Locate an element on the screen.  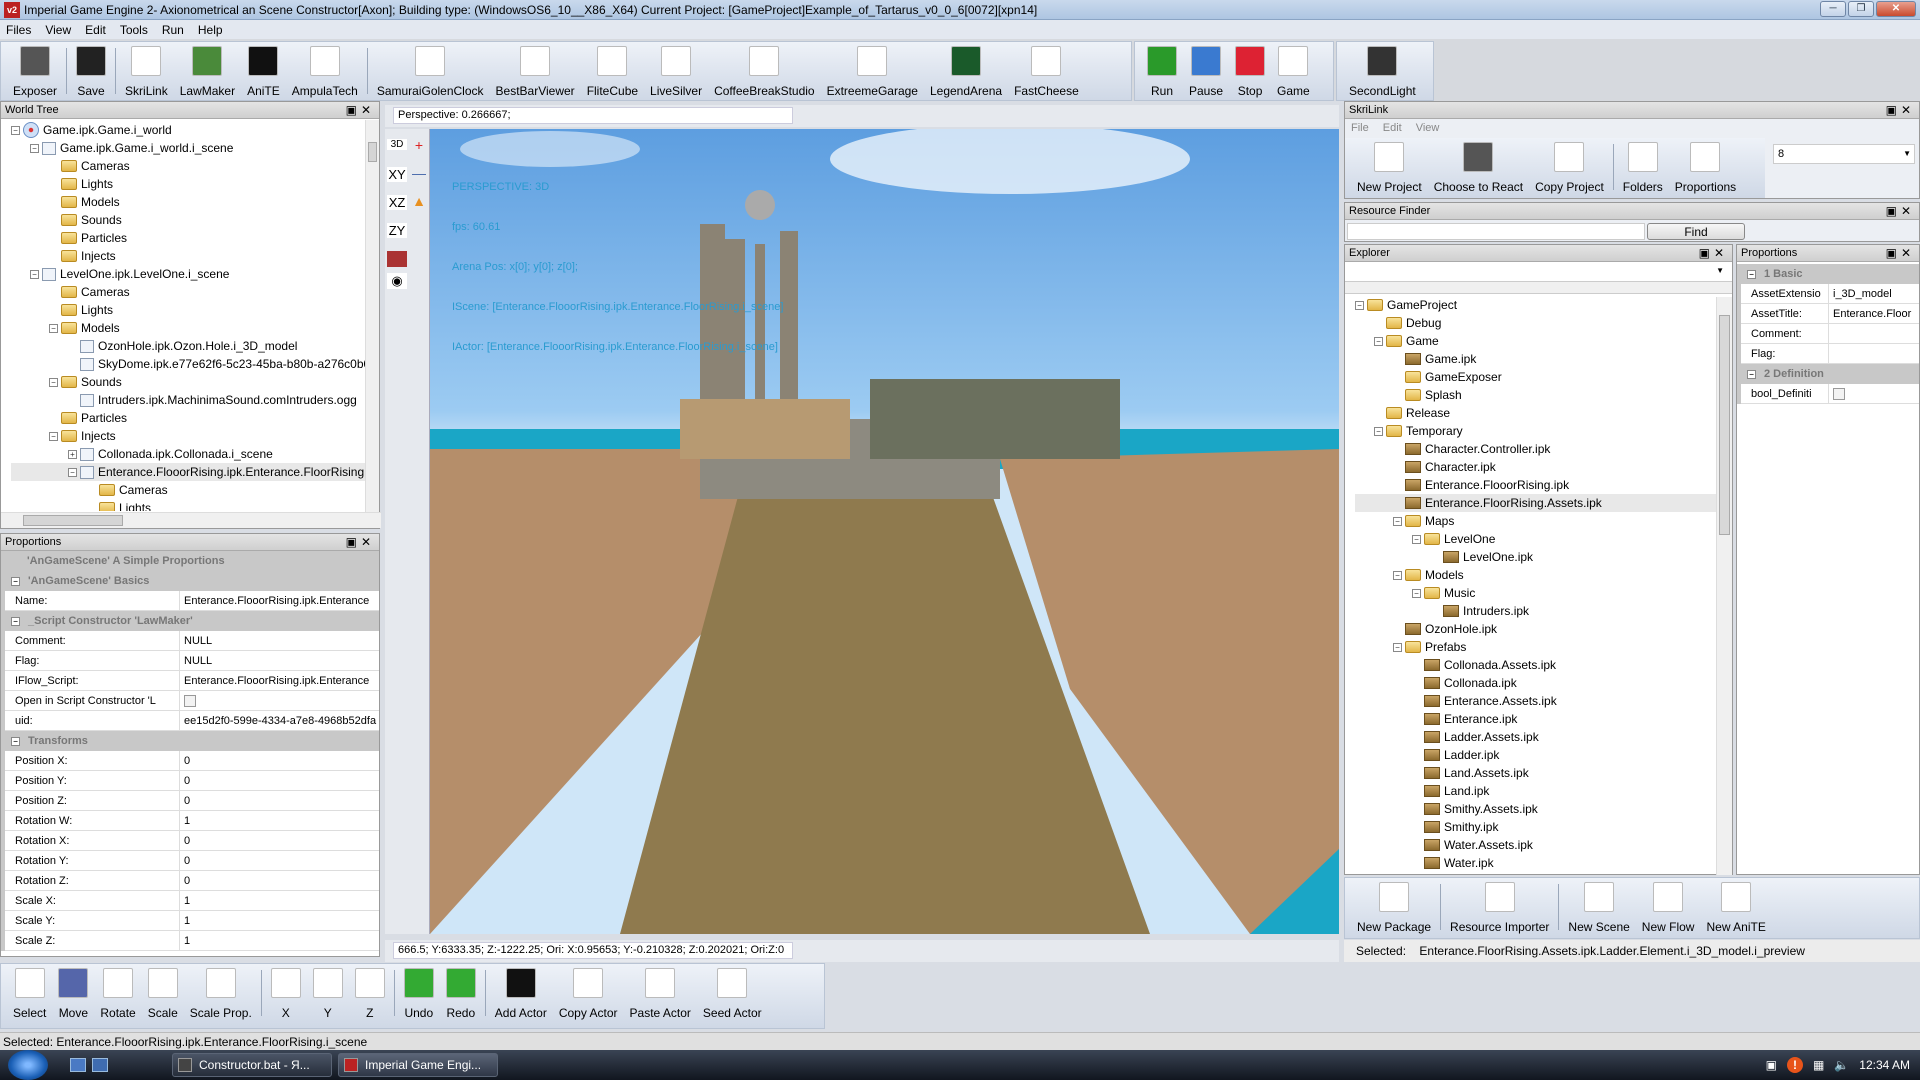
menu-edit: Edit is located at coordinates (95, 30).